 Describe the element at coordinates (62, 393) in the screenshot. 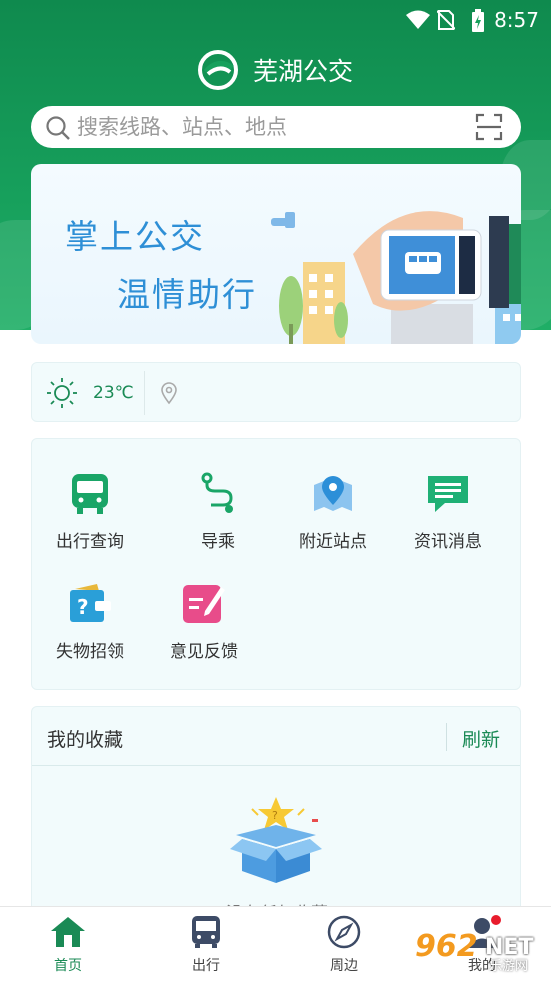

I see `sun-icon` at that location.